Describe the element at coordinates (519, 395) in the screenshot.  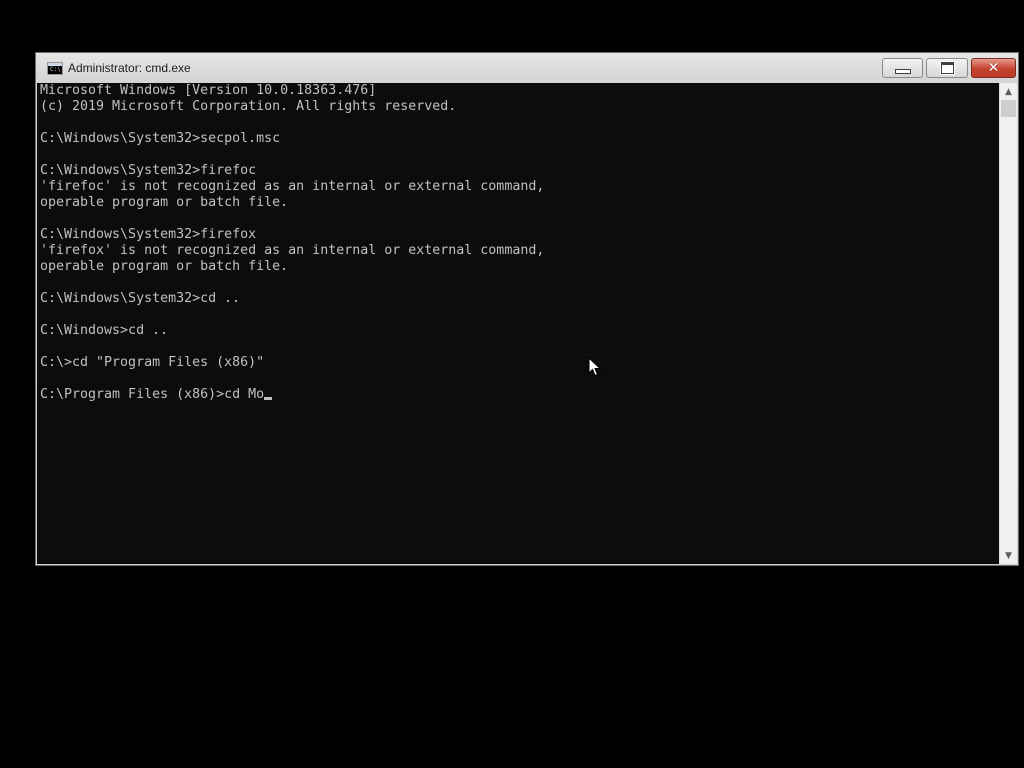
I see `console-line: C:\Program Files (x86)>cd Mo` at that location.